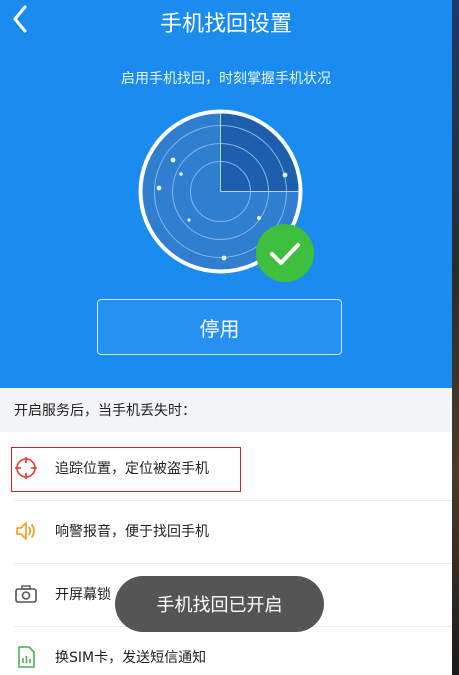 Image resolution: width=459 pixels, height=675 pixels. Describe the element at coordinates (455, 337) in the screenshot. I see `background-strip` at that location.